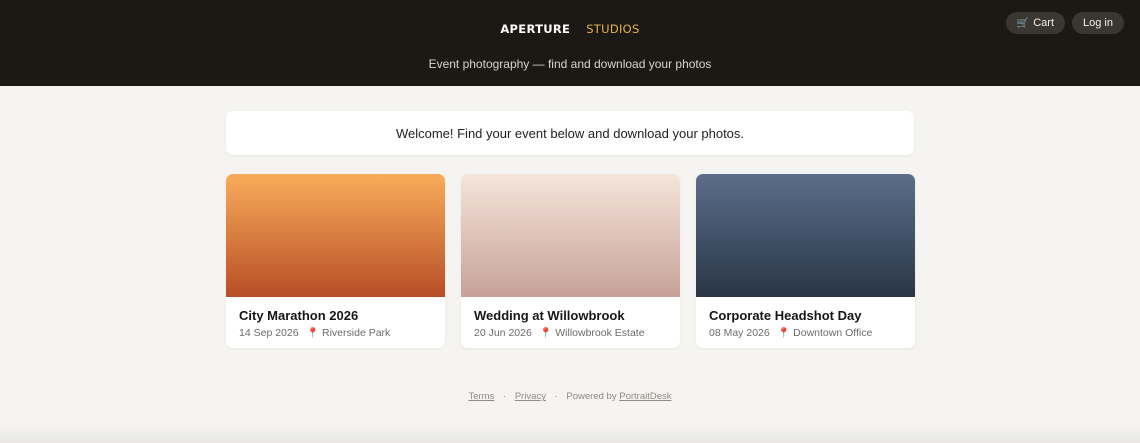  What do you see at coordinates (785, 315) in the screenshot?
I see `event-title: Corporate Headshot Day` at bounding box center [785, 315].